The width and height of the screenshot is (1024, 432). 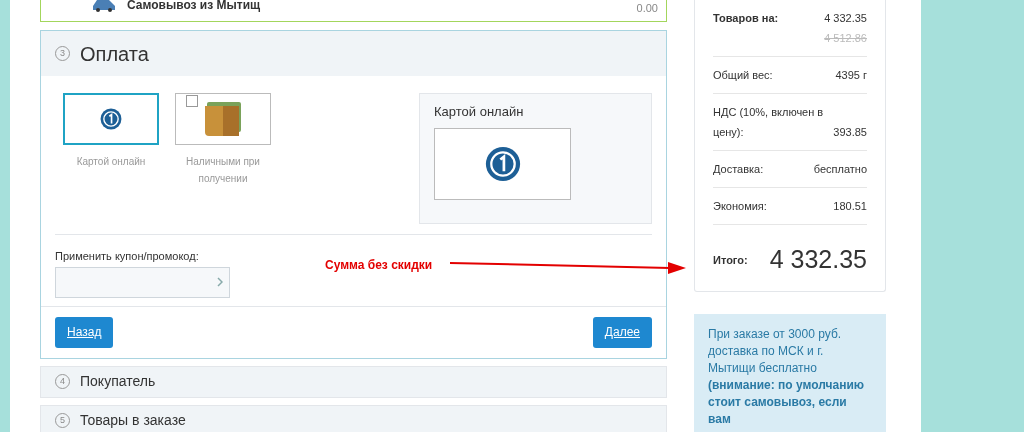 I want to click on preview-title: Картой онлайн, so click(x=479, y=112).